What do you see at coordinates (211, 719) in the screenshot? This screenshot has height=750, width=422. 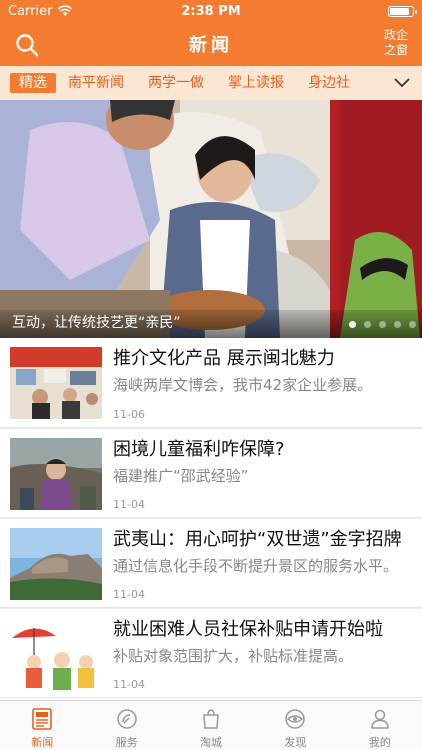 I see `shopping-bag-icon` at bounding box center [211, 719].